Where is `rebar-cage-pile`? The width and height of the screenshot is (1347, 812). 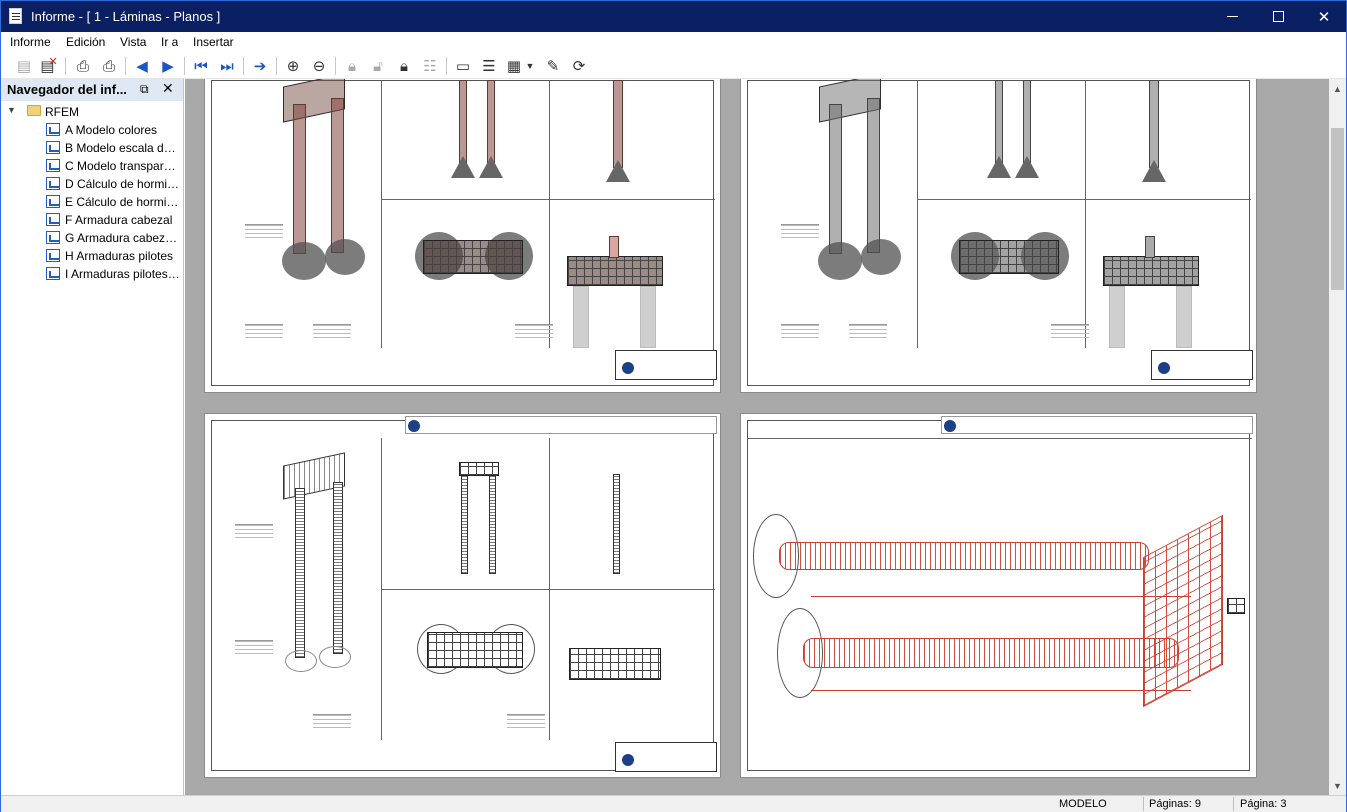 rebar-cage-pile is located at coordinates (991, 653).